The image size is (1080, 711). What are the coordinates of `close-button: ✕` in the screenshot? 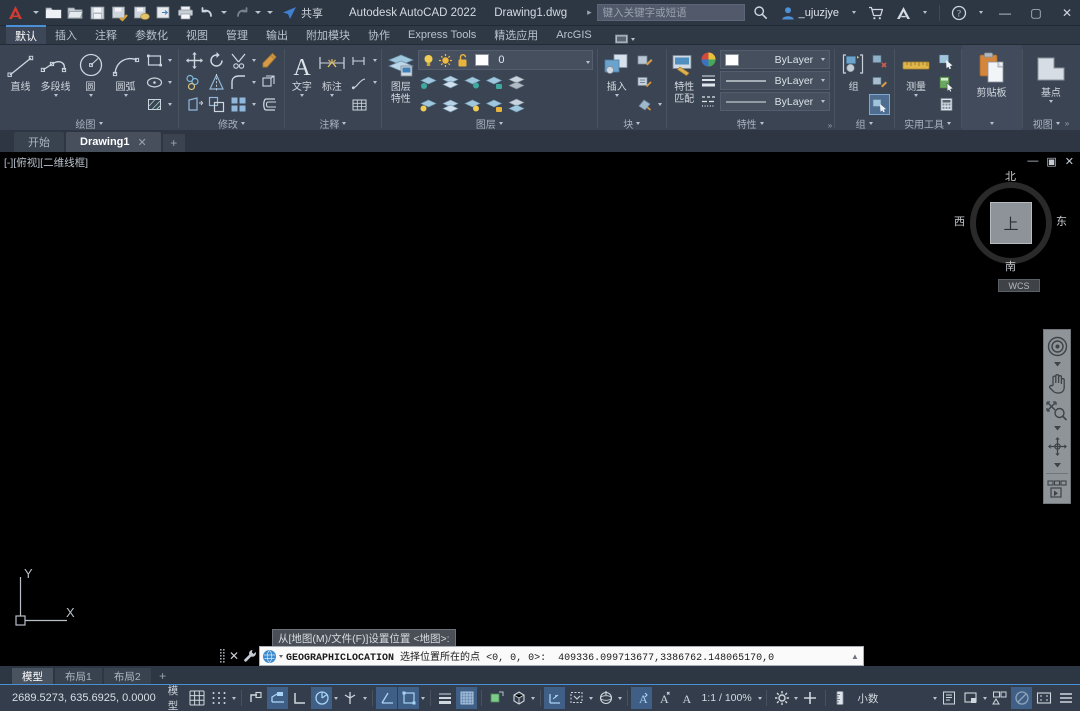 It's located at (1067, 13).